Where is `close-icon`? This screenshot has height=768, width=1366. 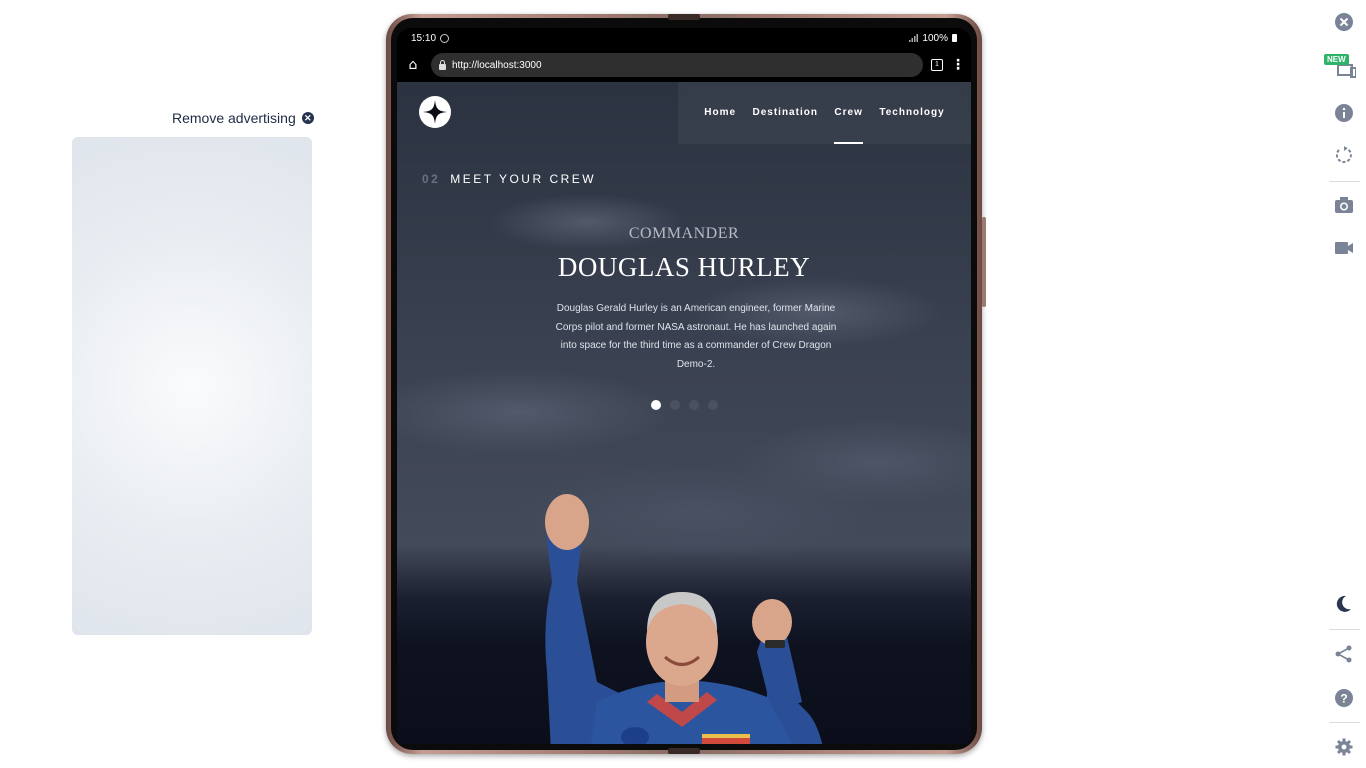 close-icon is located at coordinates (1344, 22).